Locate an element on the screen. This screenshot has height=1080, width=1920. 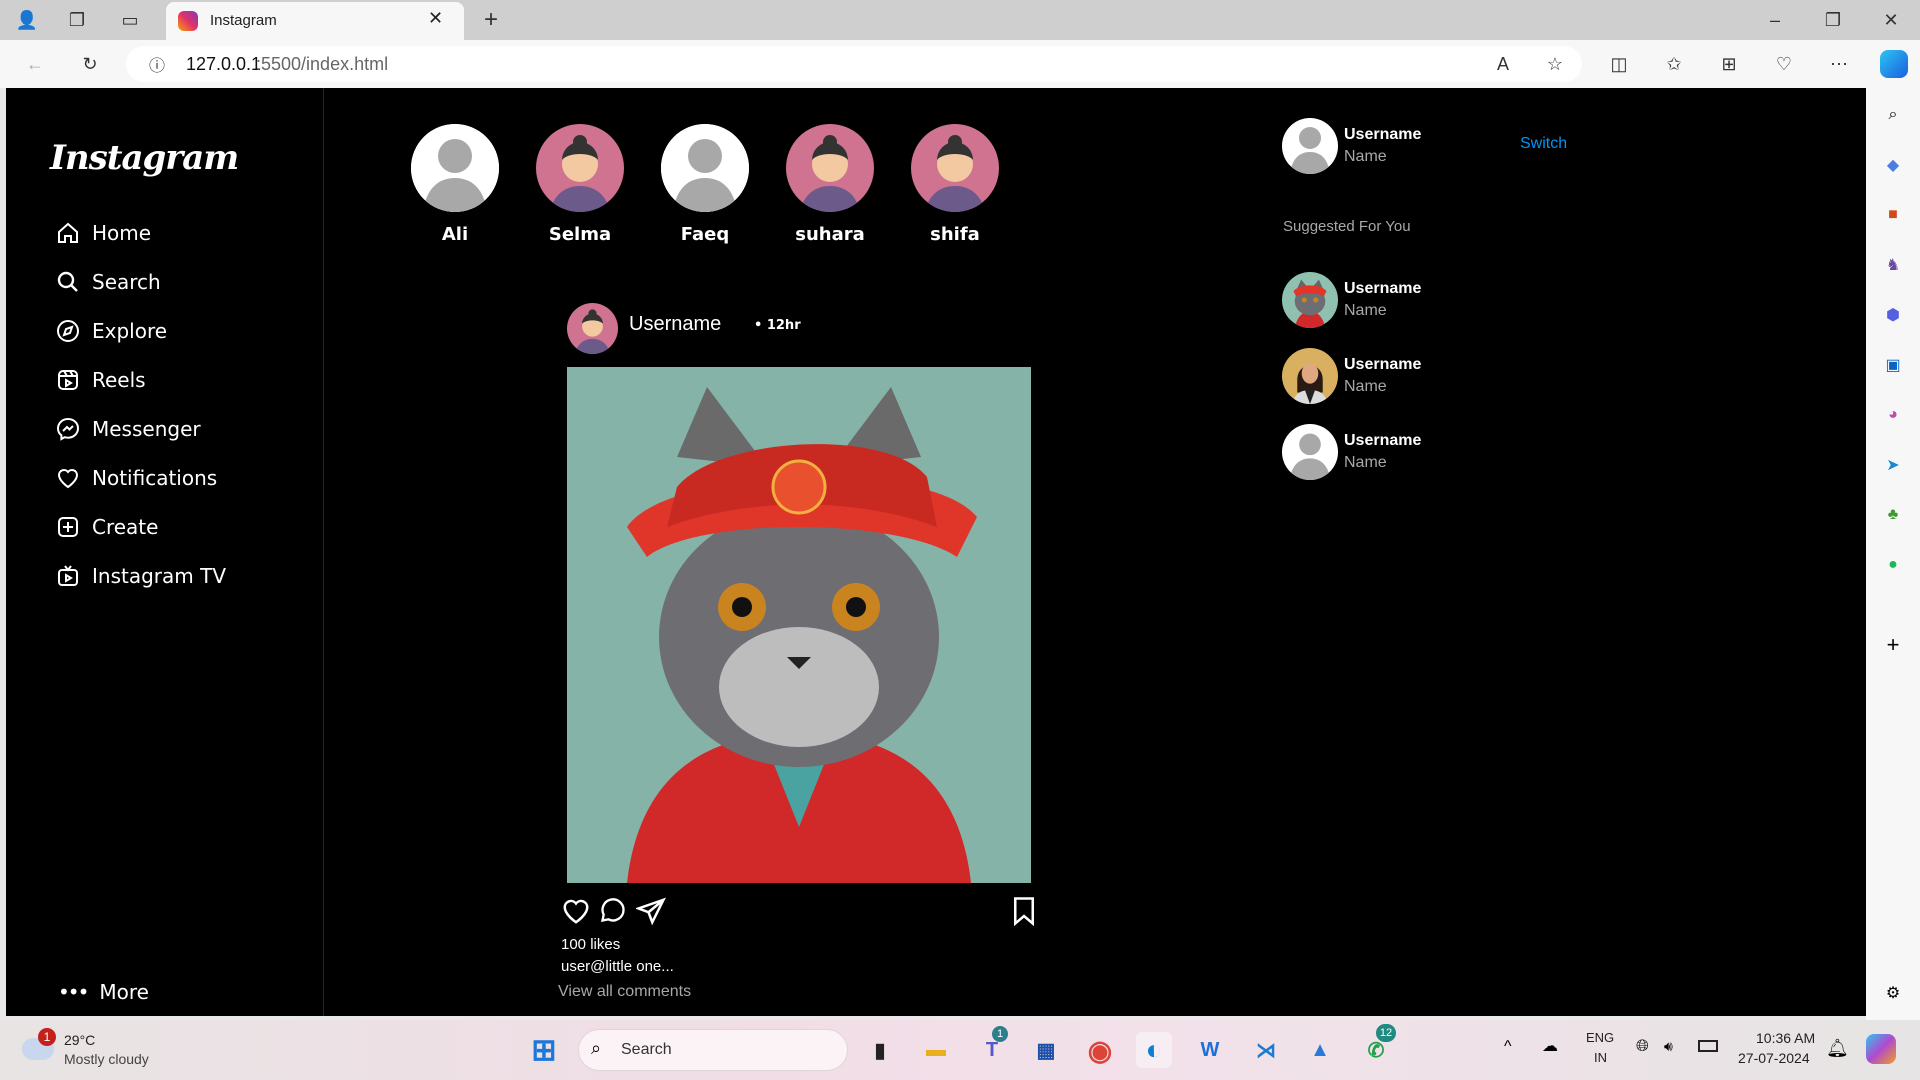
file-explorer-icon: ▬ is located at coordinates (936, 1050).